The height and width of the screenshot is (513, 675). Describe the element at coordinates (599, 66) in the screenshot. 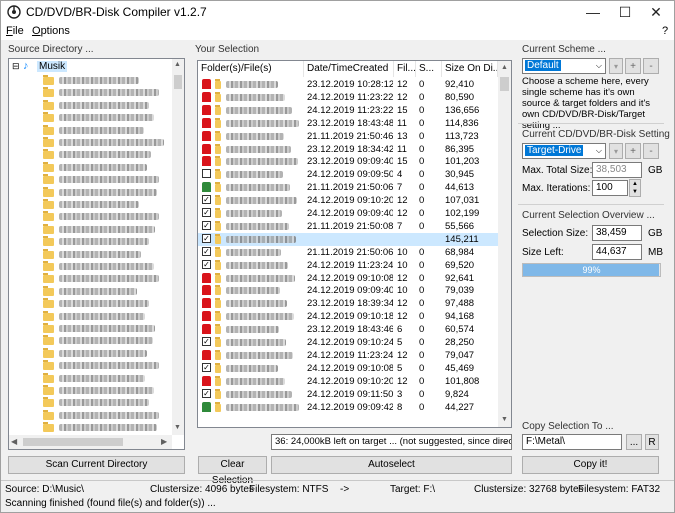

I see `scheme-chevron-icon: ⌵` at that location.